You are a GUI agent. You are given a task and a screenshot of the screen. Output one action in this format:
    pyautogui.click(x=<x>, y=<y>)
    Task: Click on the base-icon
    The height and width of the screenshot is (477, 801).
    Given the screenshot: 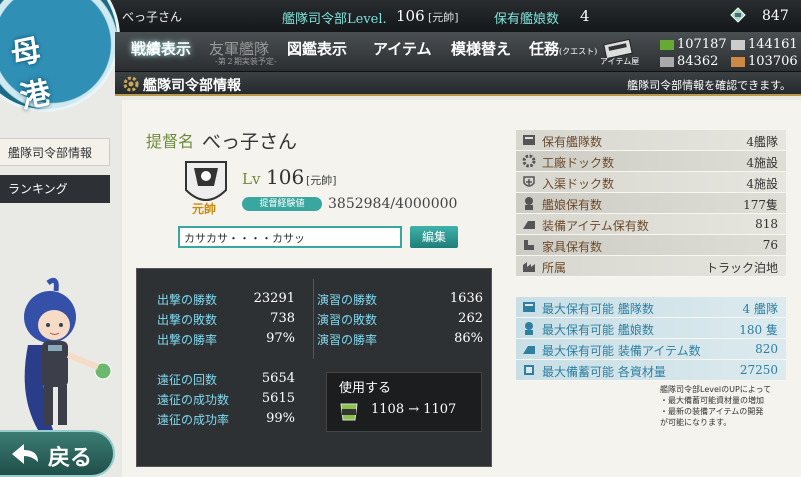 What is the action you would take?
    pyautogui.click(x=529, y=267)
    